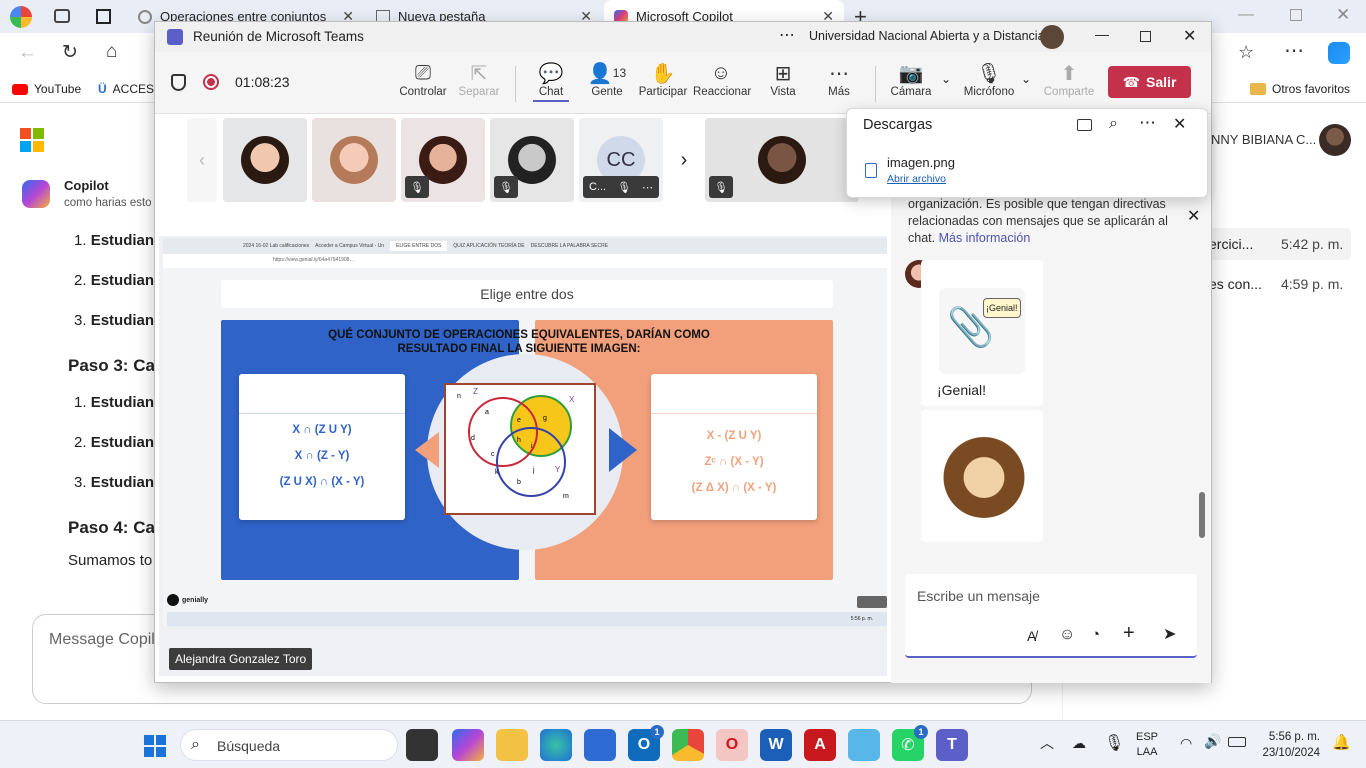 The height and width of the screenshot is (768, 1366). Describe the element at coordinates (621, 160) in the screenshot. I see `participant-tile: CC C... 🎙 ⋯` at that location.